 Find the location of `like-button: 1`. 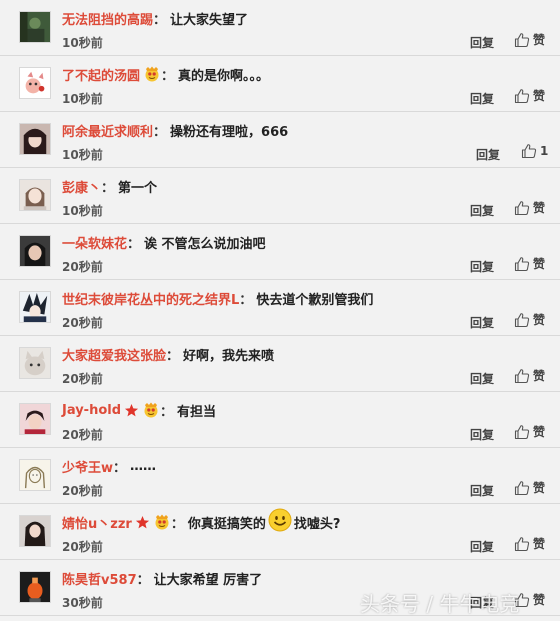

like-button: 1 is located at coordinates (534, 151).